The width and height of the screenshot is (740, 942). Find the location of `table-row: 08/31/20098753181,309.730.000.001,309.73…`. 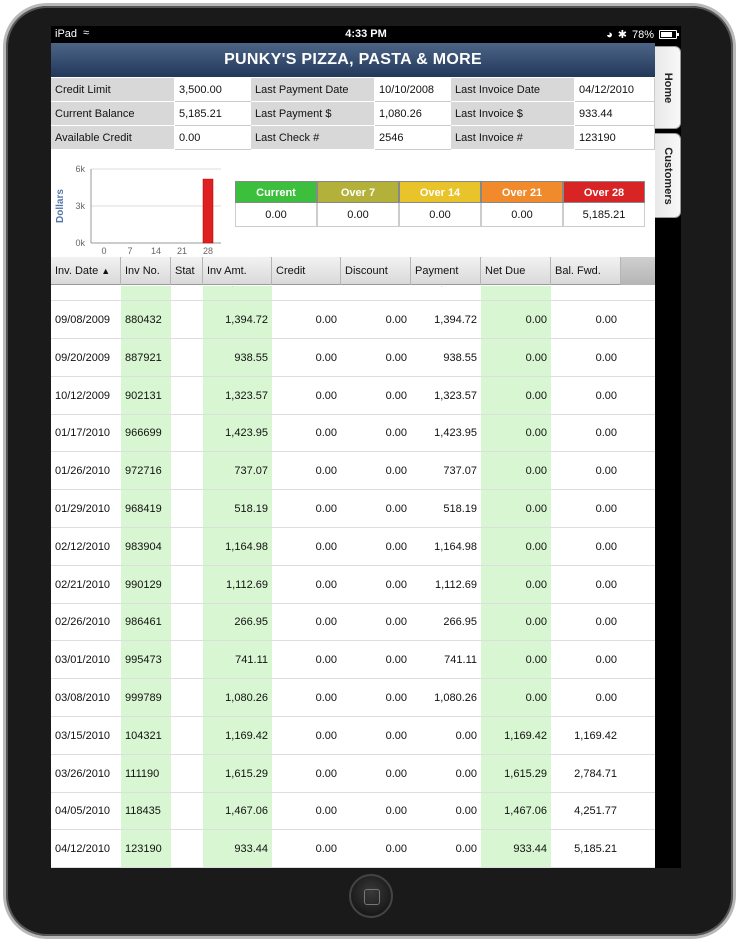

table-row: 08/31/20098753181,309.730.000.001,309.73… is located at coordinates (353, 293).